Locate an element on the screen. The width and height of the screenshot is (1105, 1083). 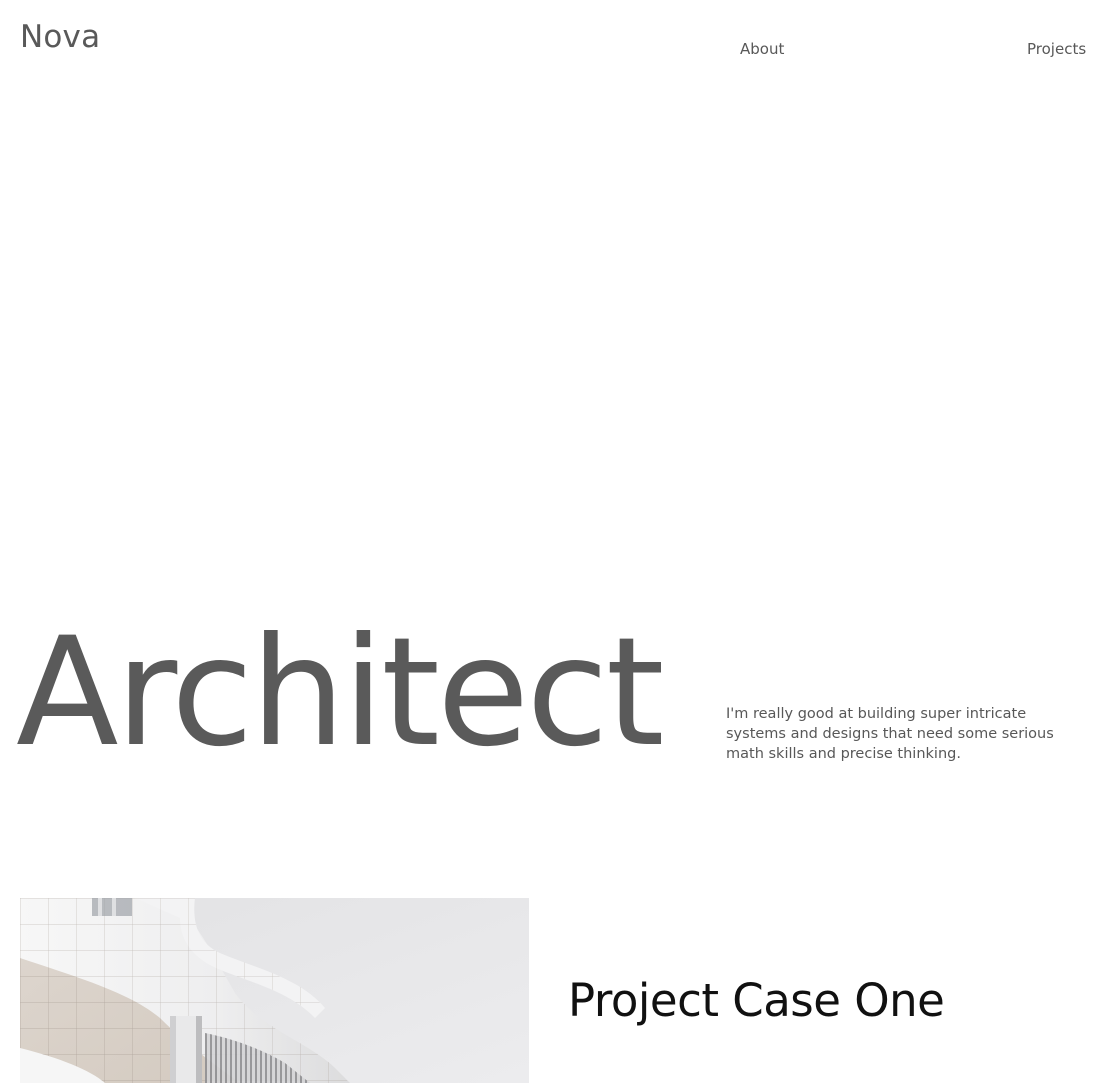
architecture-photo-icon is located at coordinates (274, 990).